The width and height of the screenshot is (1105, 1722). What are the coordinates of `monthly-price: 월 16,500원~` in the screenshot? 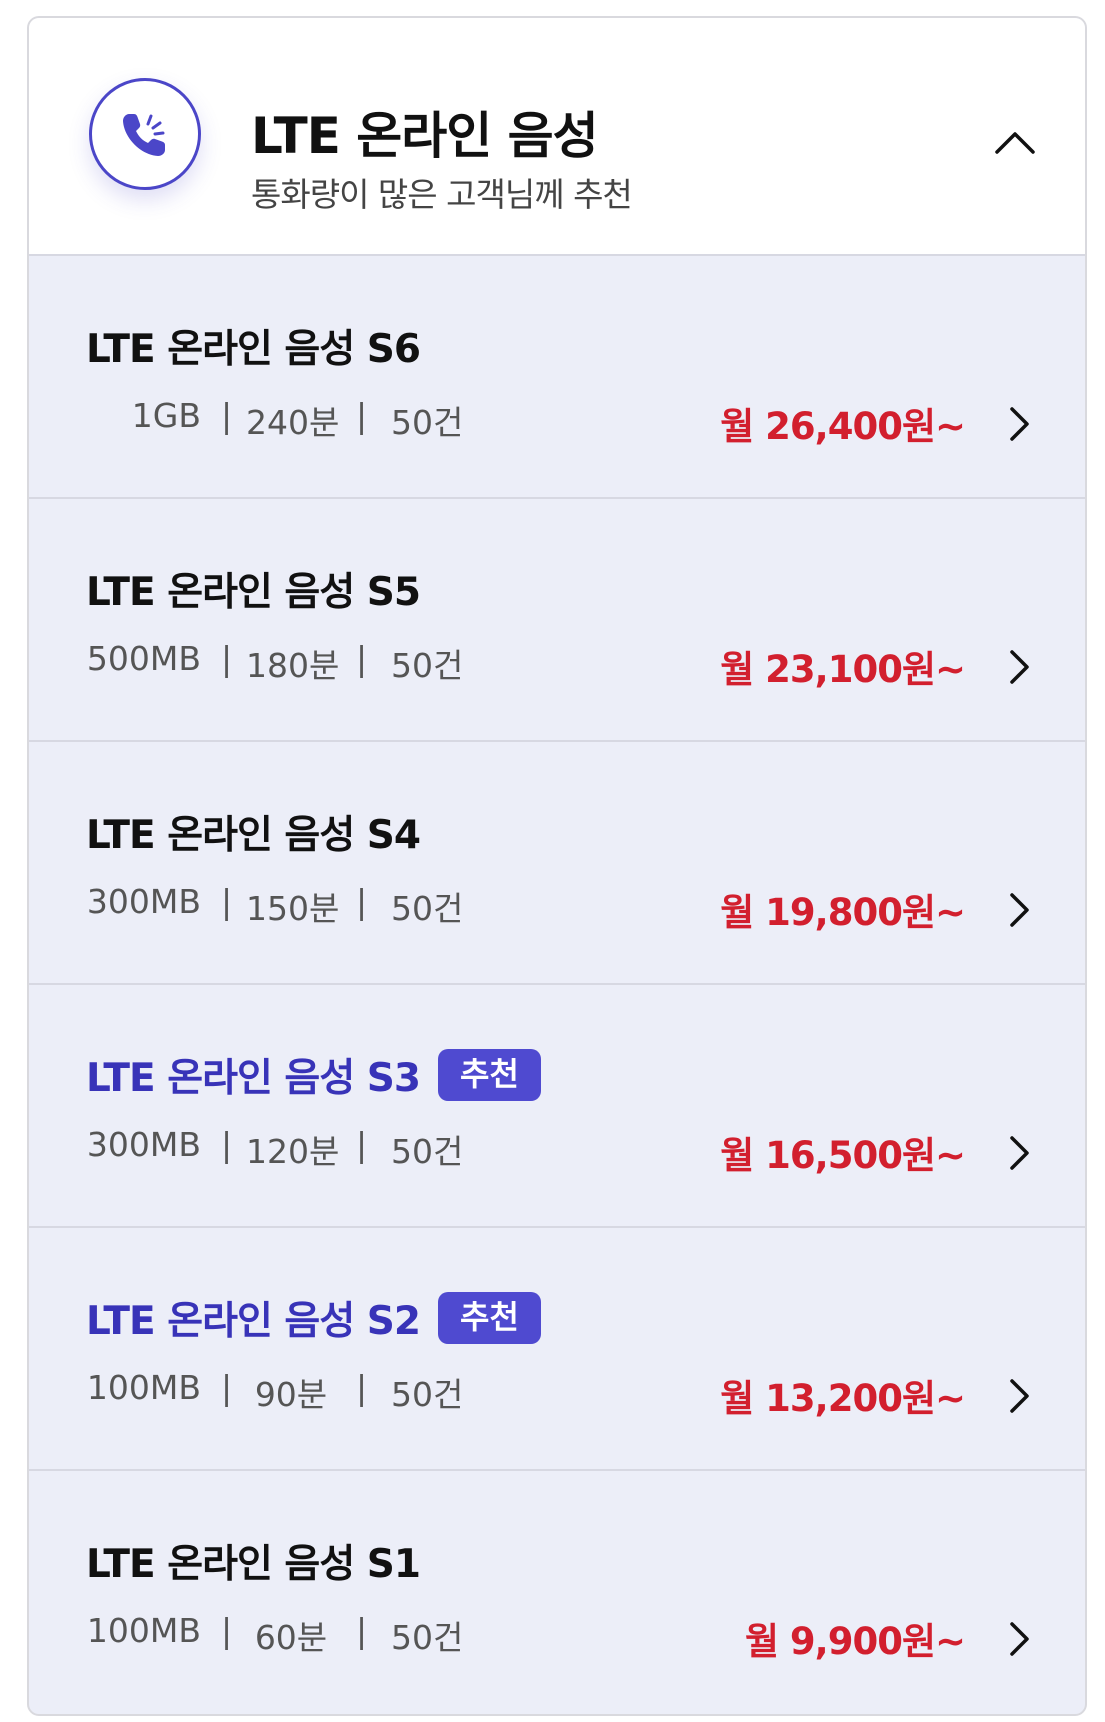 It's located at (843, 1155).